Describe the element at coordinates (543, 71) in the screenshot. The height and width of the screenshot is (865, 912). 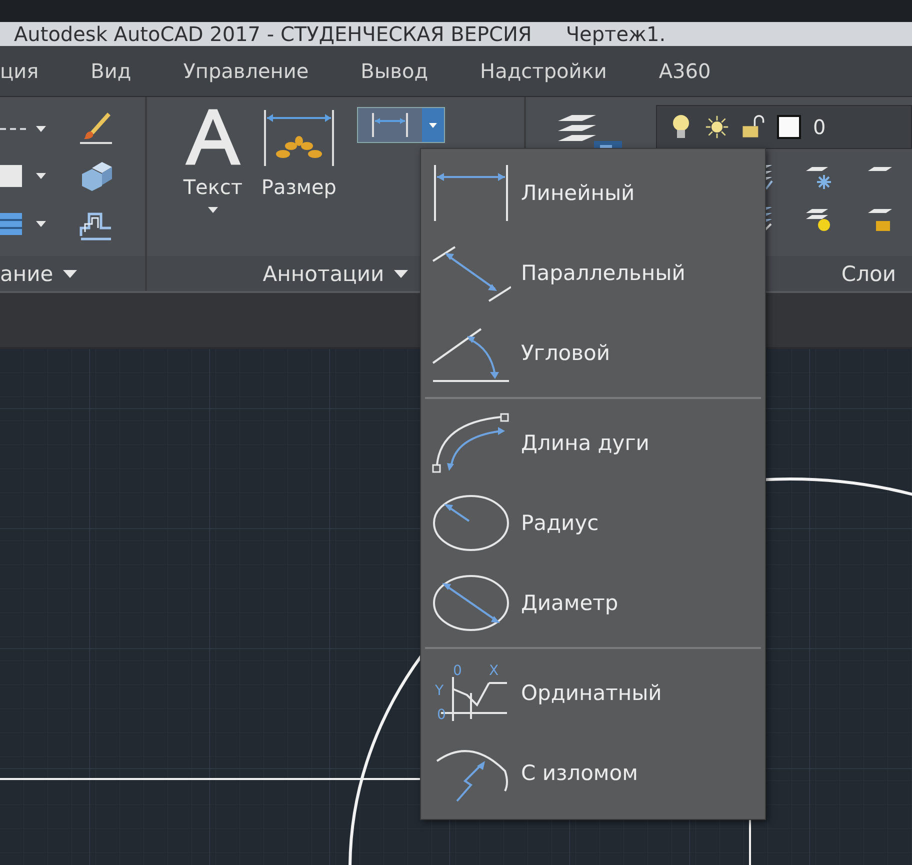
I see `ribbon-tab: Надстройки` at that location.